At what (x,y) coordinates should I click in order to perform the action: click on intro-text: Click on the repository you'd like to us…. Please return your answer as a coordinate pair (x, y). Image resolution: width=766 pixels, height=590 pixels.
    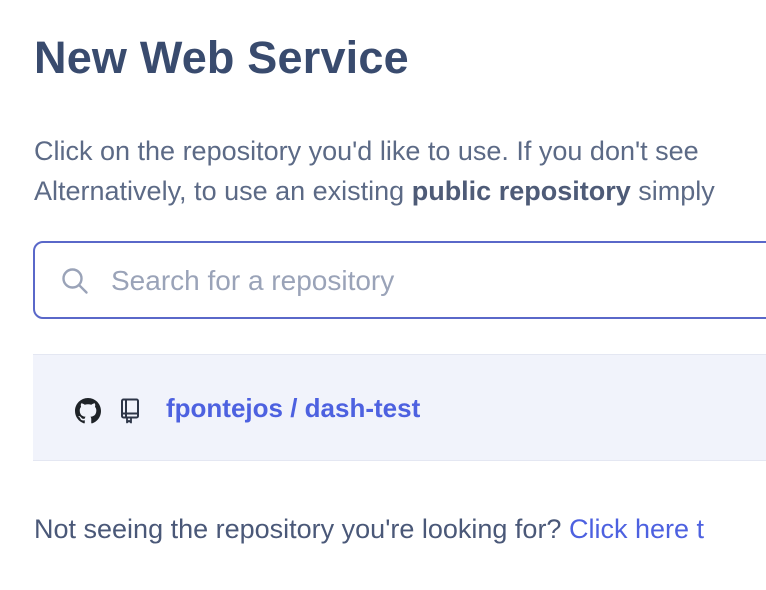
    Looking at the image, I should click on (374, 171).